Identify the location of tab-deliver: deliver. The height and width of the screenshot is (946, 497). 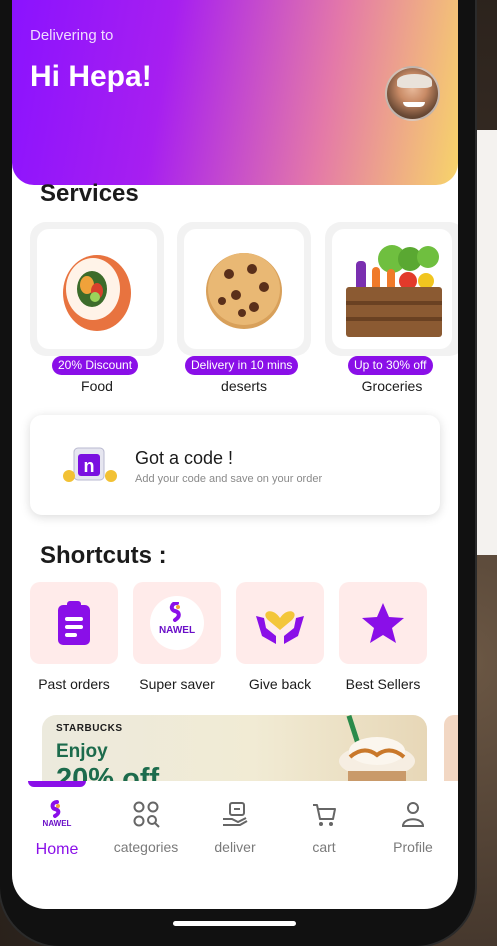
(235, 825).